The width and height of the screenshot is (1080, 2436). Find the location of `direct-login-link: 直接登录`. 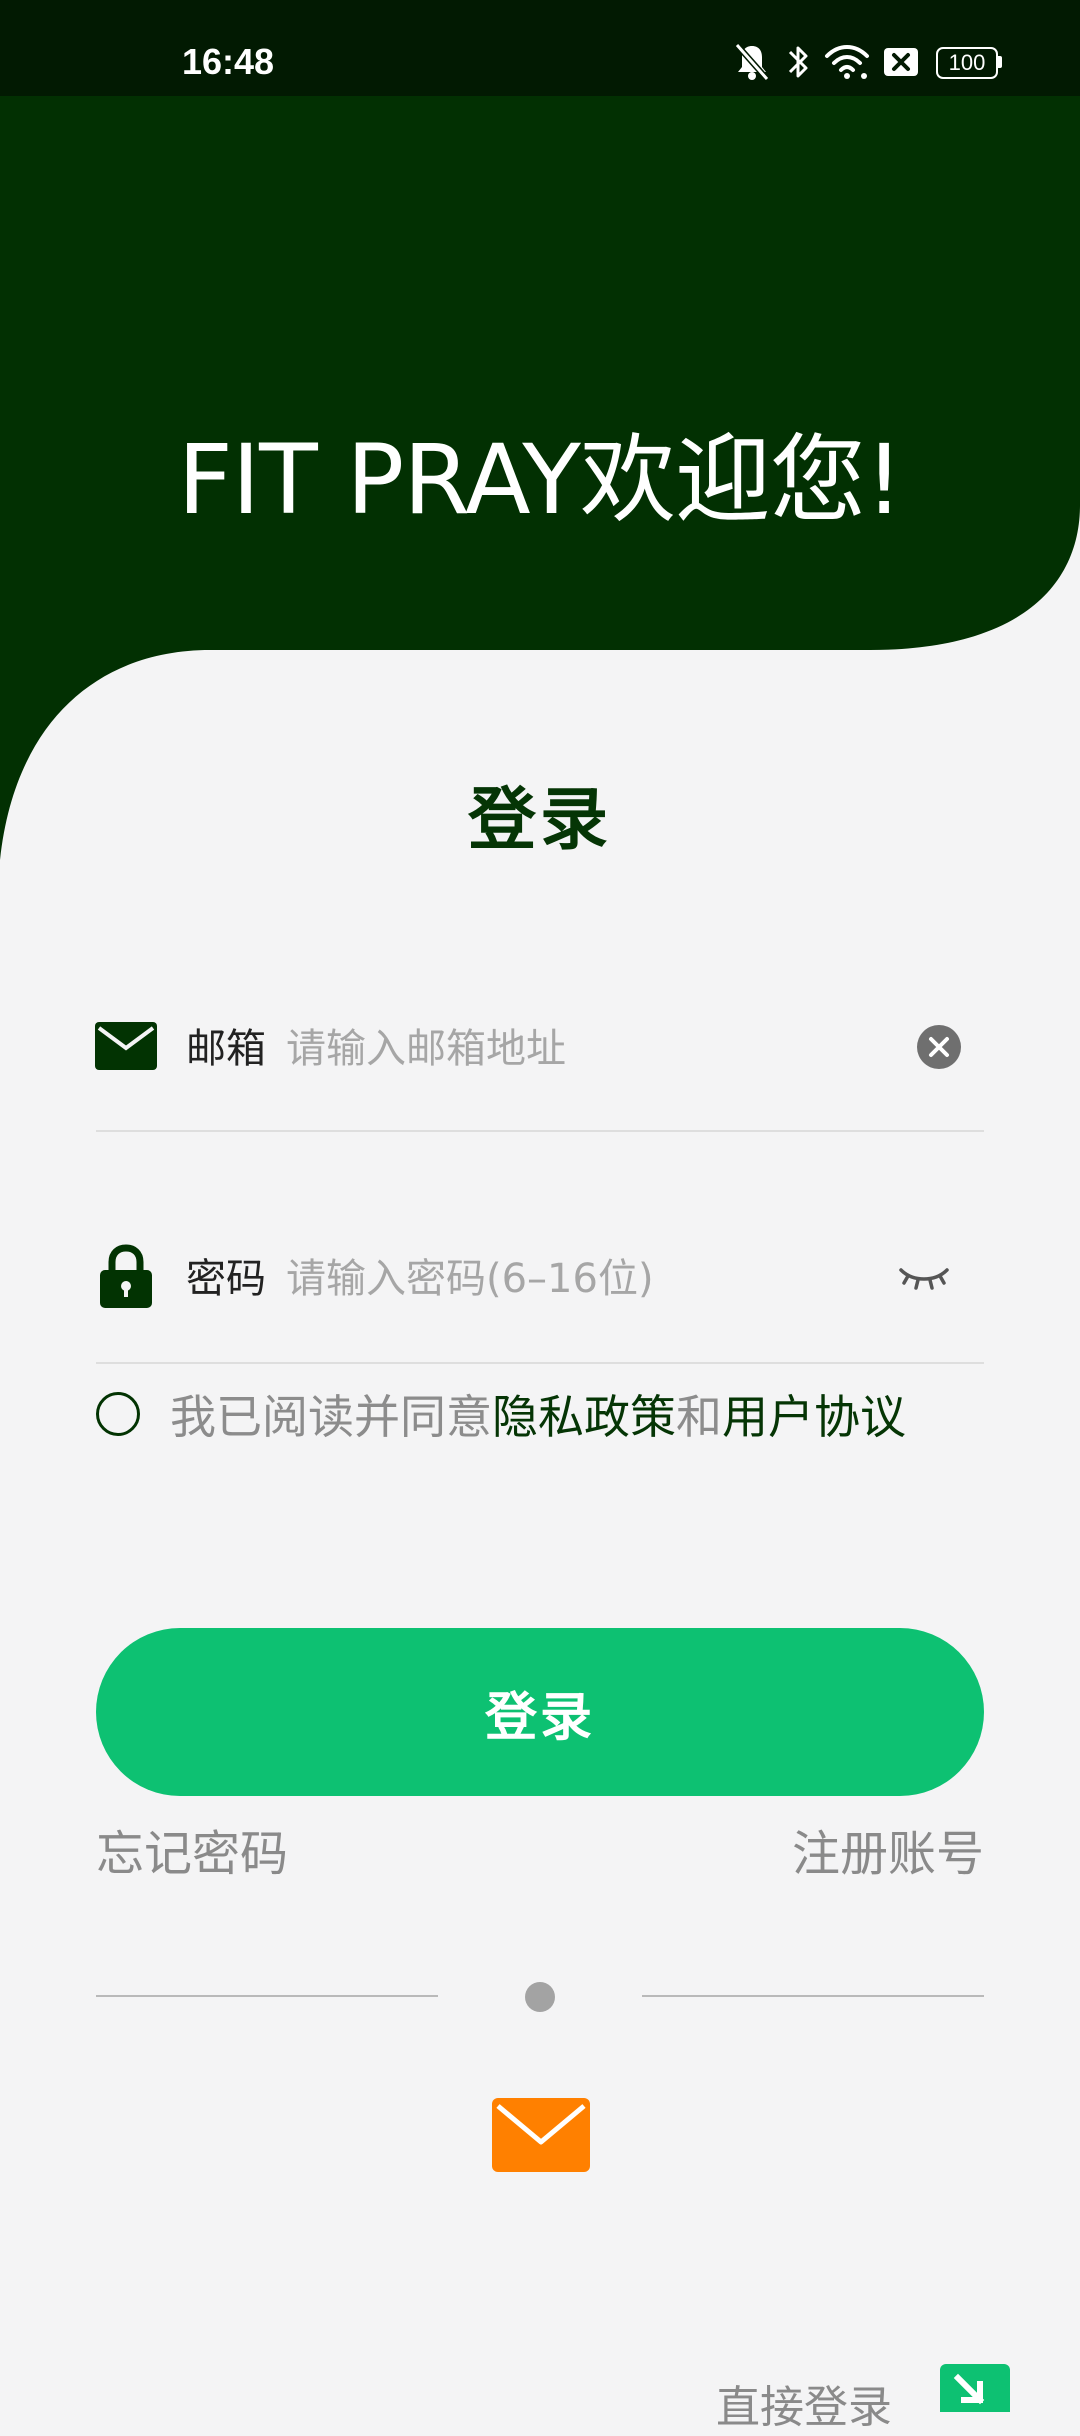

direct-login-link: 直接登录 is located at coordinates (804, 2408).